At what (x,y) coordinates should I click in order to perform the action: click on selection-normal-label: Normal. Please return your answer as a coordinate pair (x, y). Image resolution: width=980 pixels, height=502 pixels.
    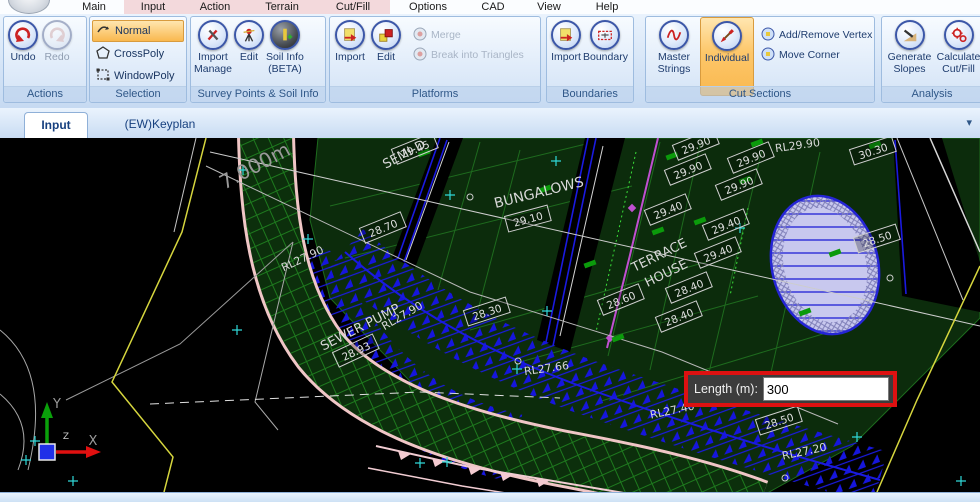
    Looking at the image, I should click on (133, 31).